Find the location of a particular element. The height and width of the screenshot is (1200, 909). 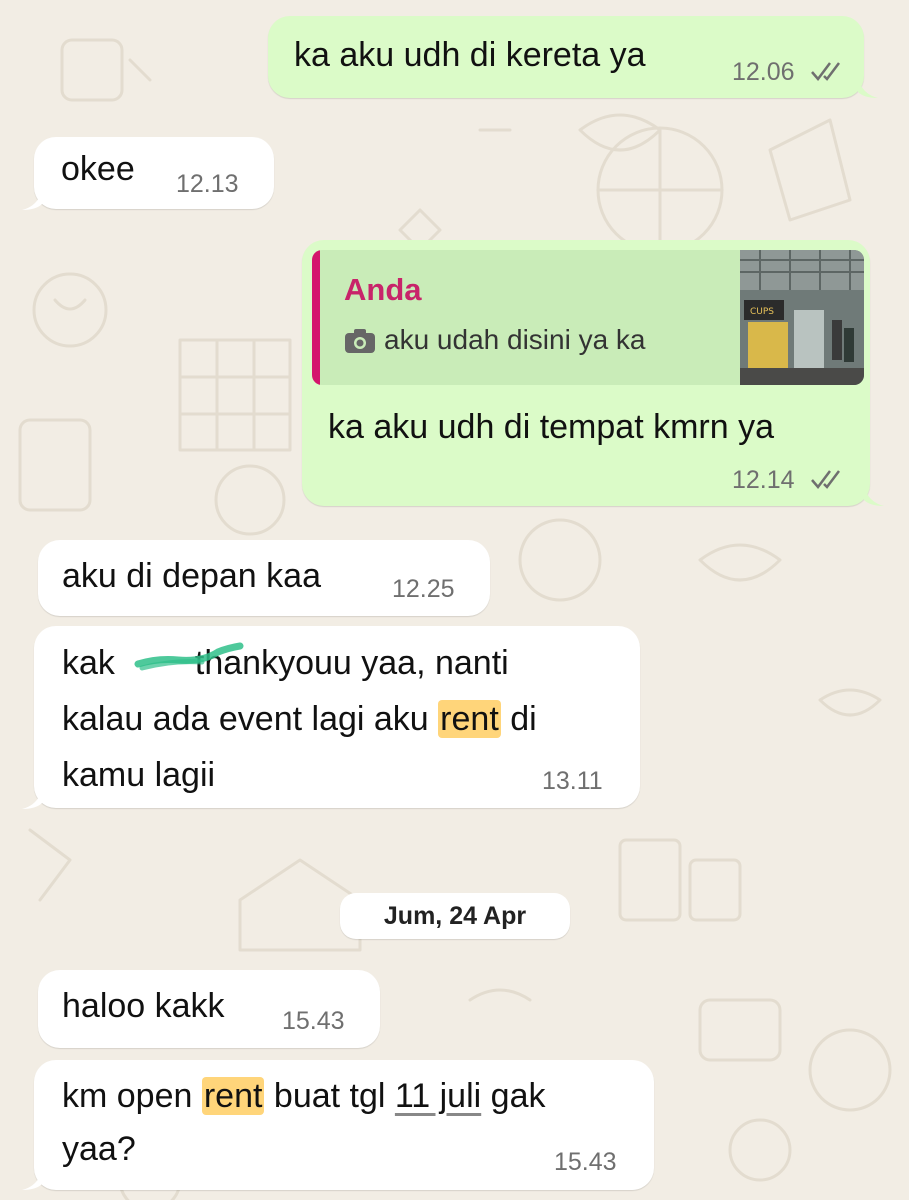

message-text: okee is located at coordinates (98, 169).